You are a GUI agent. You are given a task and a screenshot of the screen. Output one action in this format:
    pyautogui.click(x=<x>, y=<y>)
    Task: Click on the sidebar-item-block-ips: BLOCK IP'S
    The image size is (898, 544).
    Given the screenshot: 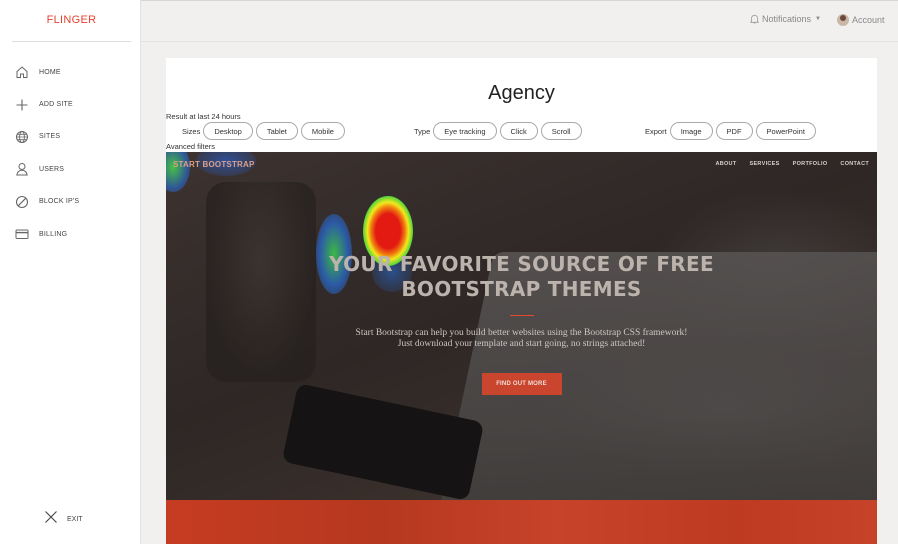 What is the action you would take?
    pyautogui.click(x=70, y=202)
    